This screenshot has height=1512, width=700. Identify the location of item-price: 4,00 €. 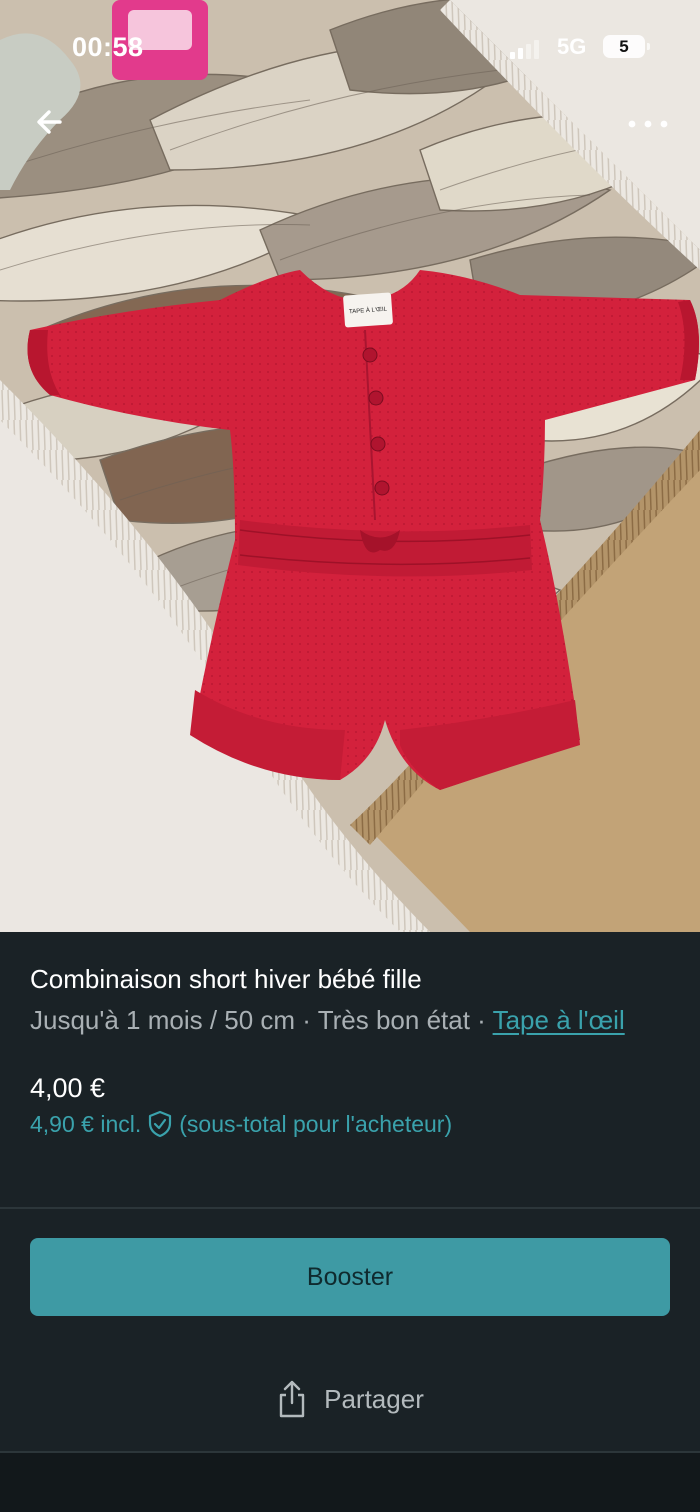
(68, 1088).